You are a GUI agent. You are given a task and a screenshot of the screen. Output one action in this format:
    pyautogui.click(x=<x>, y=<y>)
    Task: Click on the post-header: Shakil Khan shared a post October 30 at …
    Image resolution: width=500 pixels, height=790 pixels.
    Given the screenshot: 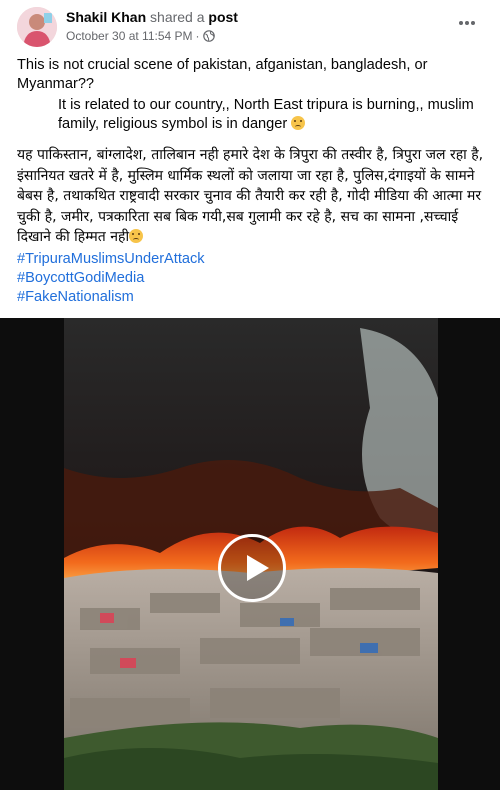 What is the action you would take?
    pyautogui.click(x=250, y=26)
    